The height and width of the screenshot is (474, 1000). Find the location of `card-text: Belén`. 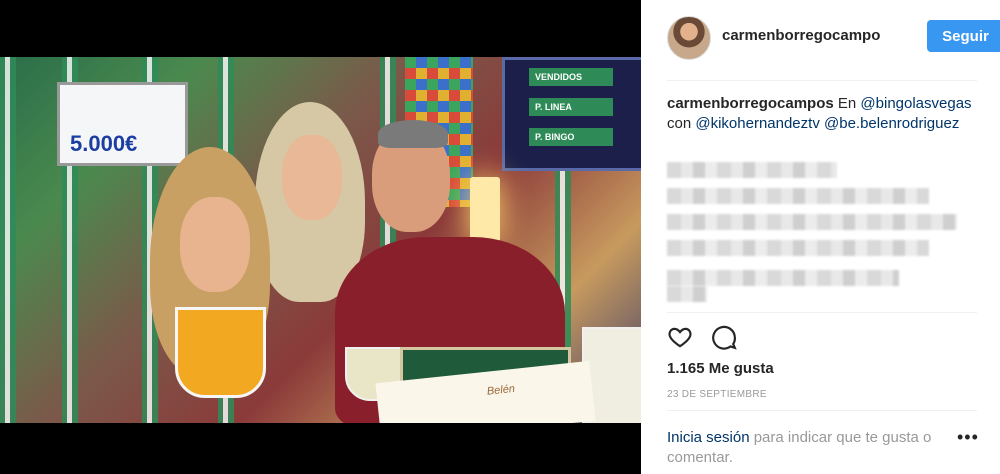

card-text: Belén is located at coordinates (501, 390).